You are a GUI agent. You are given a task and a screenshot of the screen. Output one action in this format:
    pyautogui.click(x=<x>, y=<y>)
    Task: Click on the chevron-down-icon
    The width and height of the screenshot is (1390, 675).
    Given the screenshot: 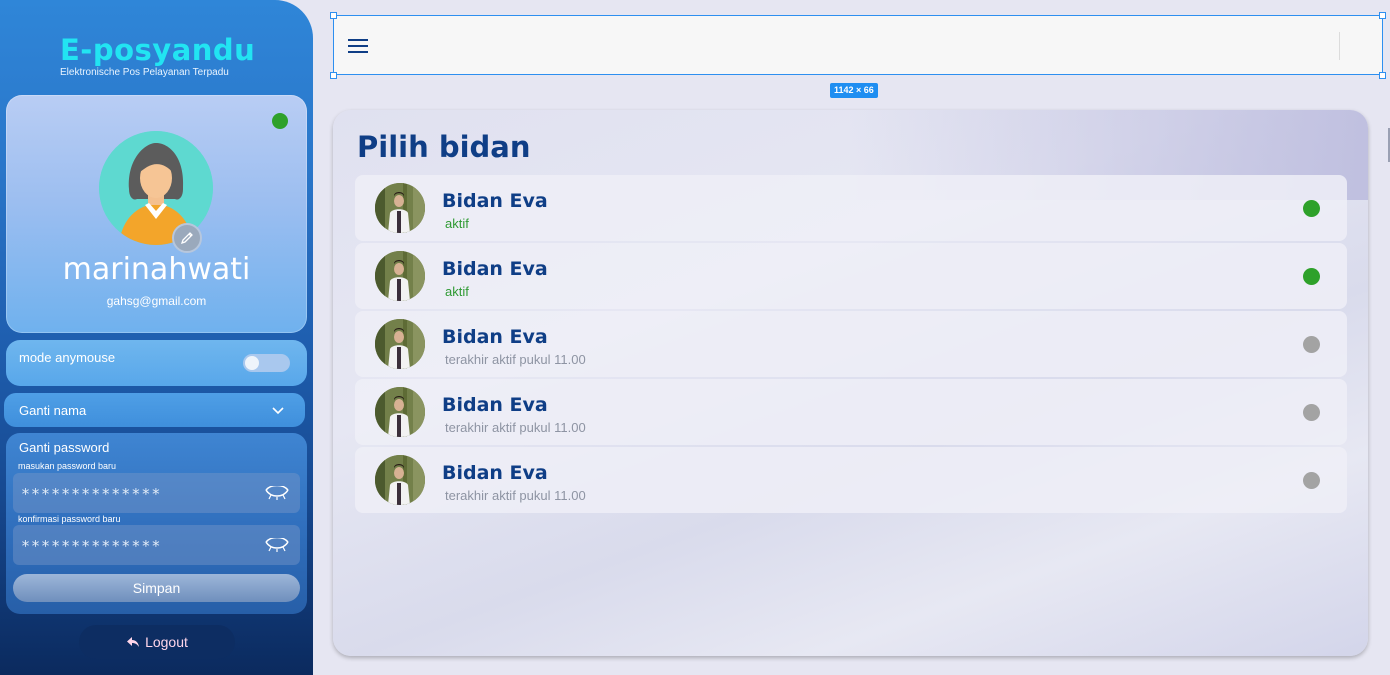 What is the action you would take?
    pyautogui.click(x=278, y=411)
    